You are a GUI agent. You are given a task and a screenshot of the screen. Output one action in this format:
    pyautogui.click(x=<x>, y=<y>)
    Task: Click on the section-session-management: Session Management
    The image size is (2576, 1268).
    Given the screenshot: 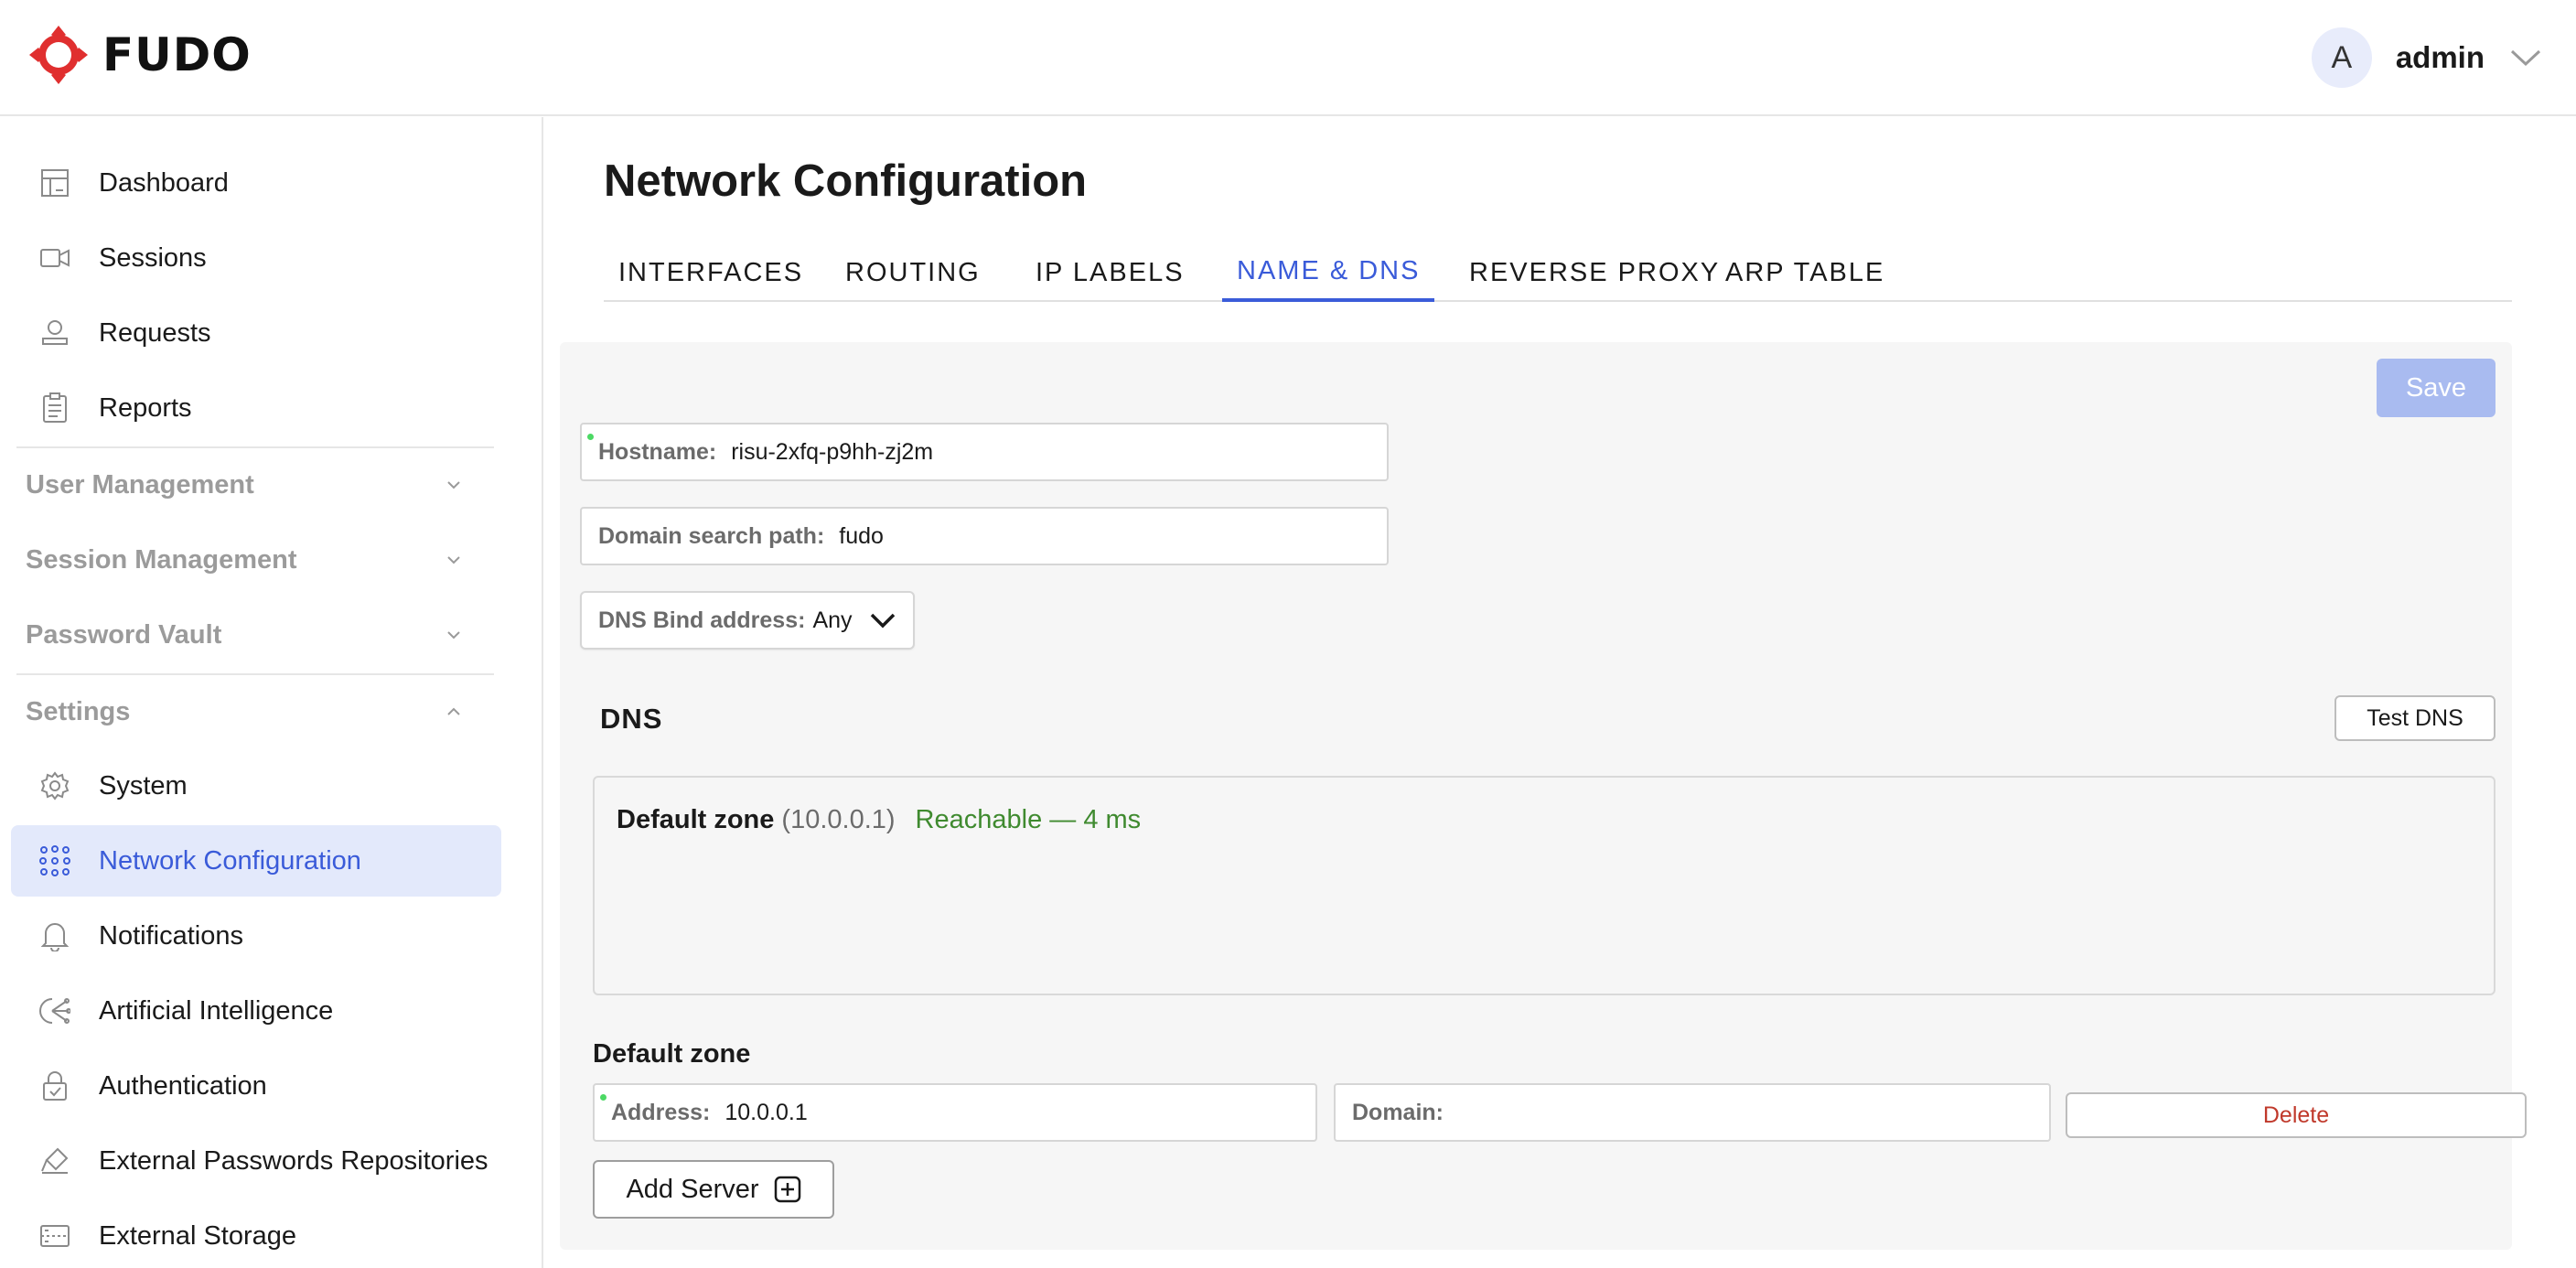 What is the action you would take?
    pyautogui.click(x=246, y=559)
    